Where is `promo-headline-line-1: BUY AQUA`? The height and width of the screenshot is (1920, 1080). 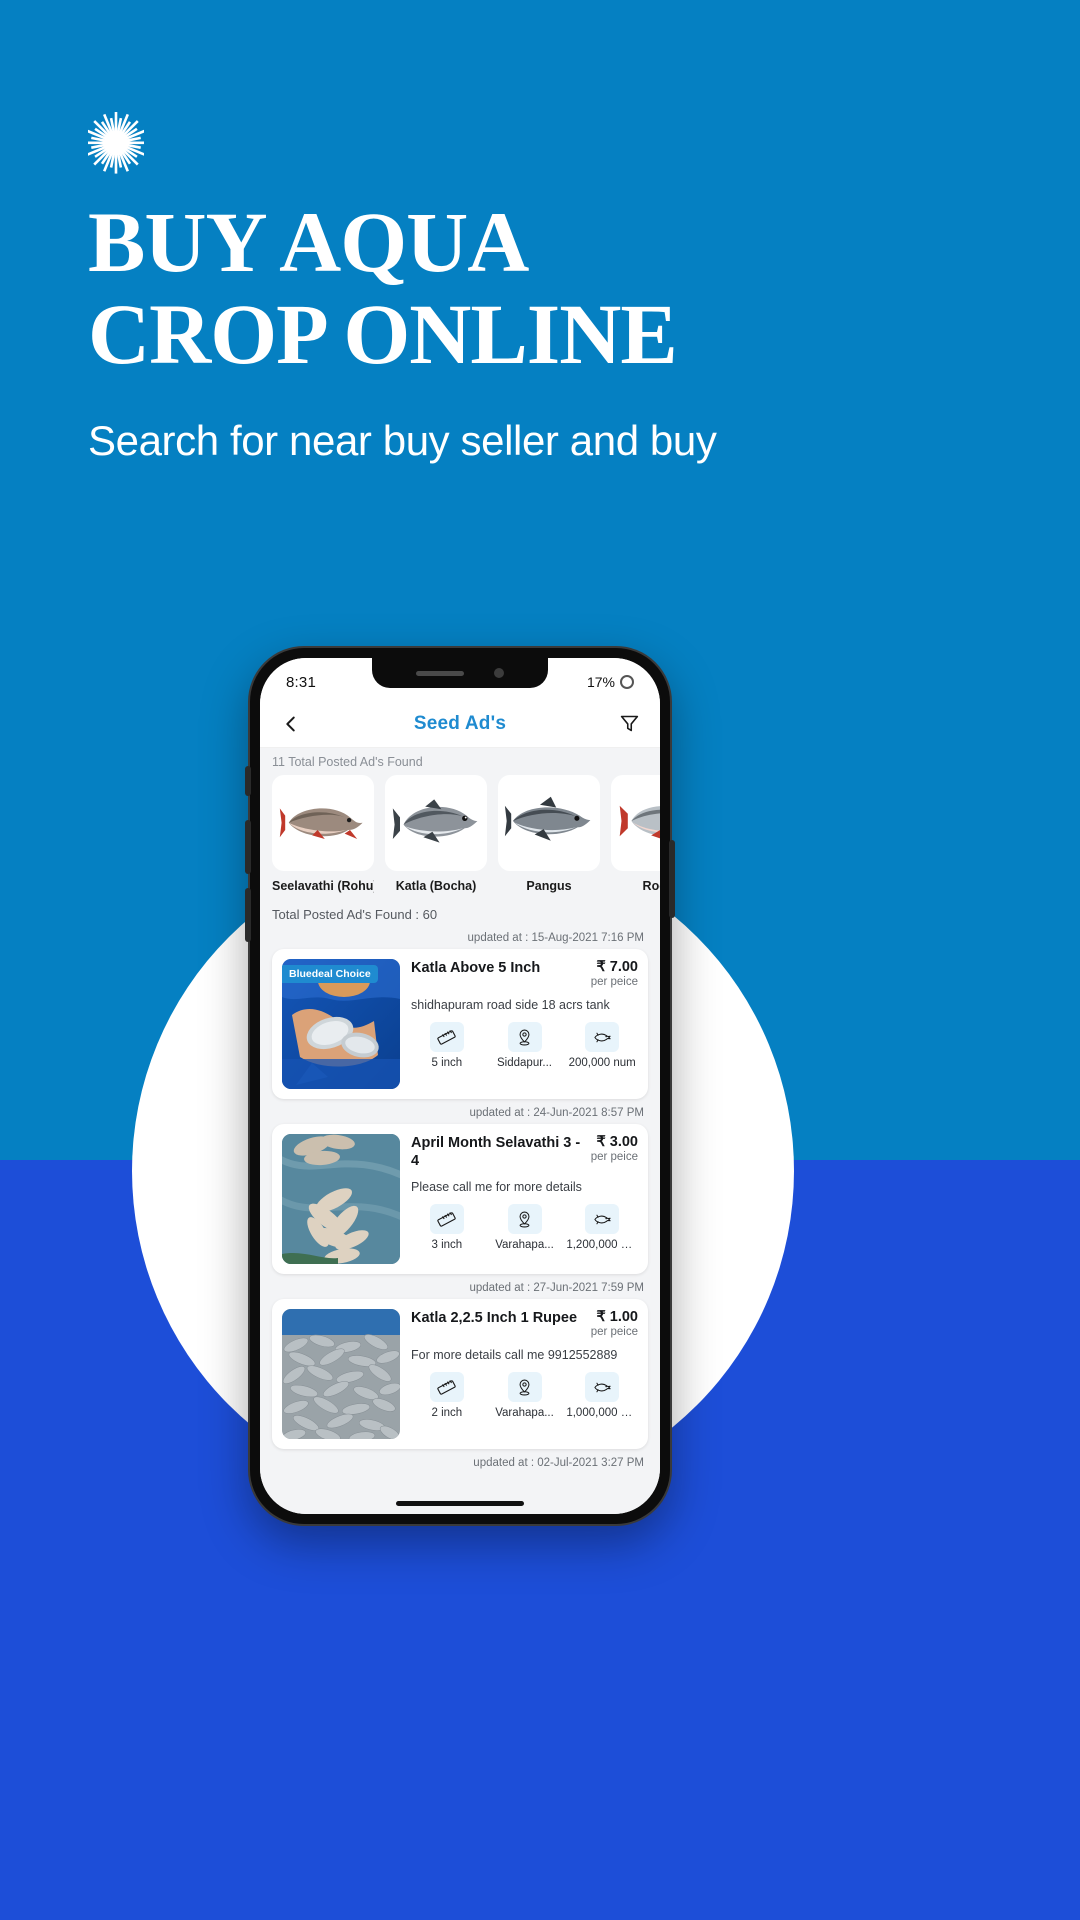
promo-headline-line-1: BUY AQUA is located at coordinates (308, 242).